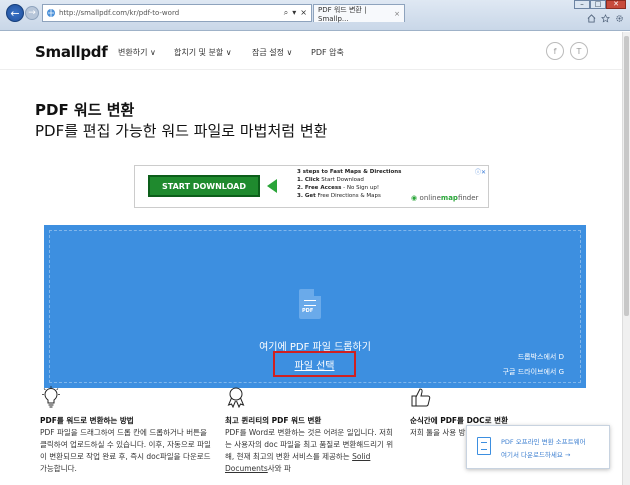 Image resolution: width=630 pixels, height=485 pixels. Describe the element at coordinates (538, 447) in the screenshot. I see `desktop-app-popup: PDF 오프라인 변환 소프트웨어 여기서 다운로드하세요 →` at that location.